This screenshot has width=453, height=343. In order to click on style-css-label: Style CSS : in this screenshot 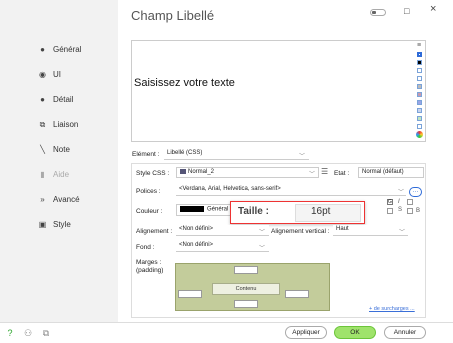, I will do `click(153, 173)`.